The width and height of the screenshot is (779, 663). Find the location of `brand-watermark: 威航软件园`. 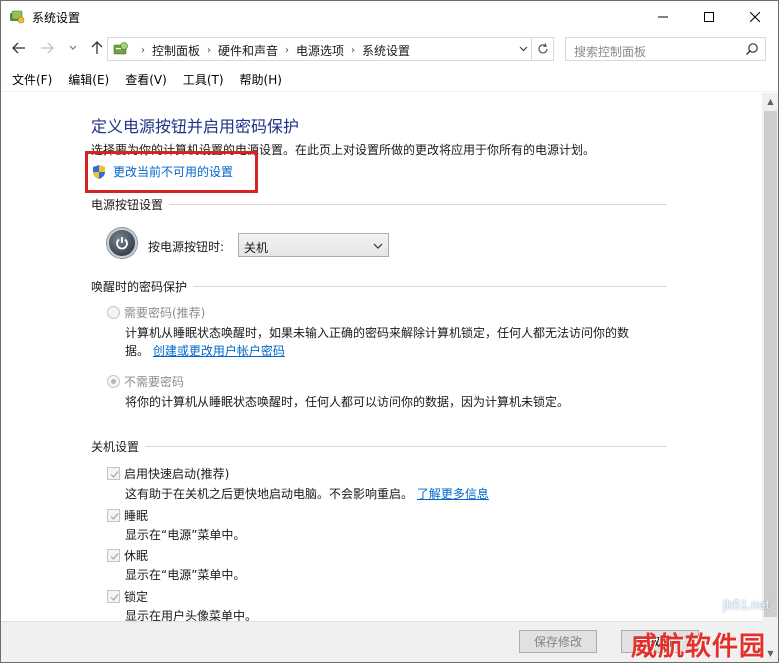

brand-watermark: 威航软件园 is located at coordinates (699, 647).